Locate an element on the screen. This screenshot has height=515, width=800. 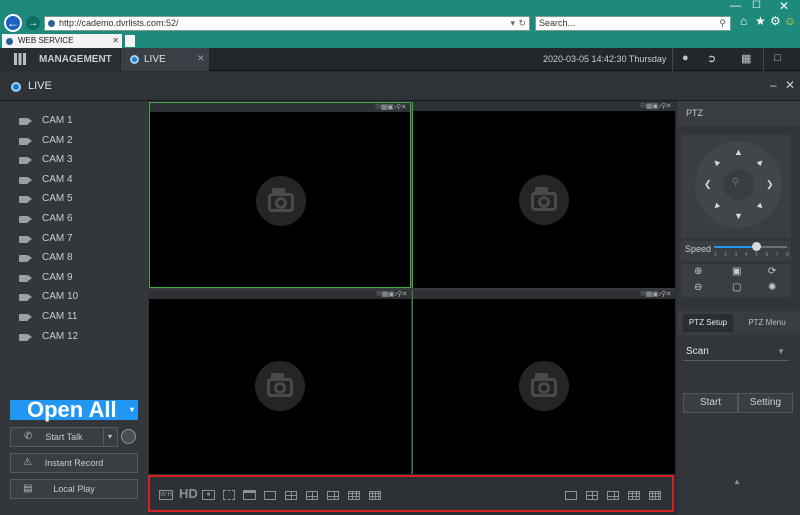
refresh-icon: ↻ is located at coordinates (522, 23).